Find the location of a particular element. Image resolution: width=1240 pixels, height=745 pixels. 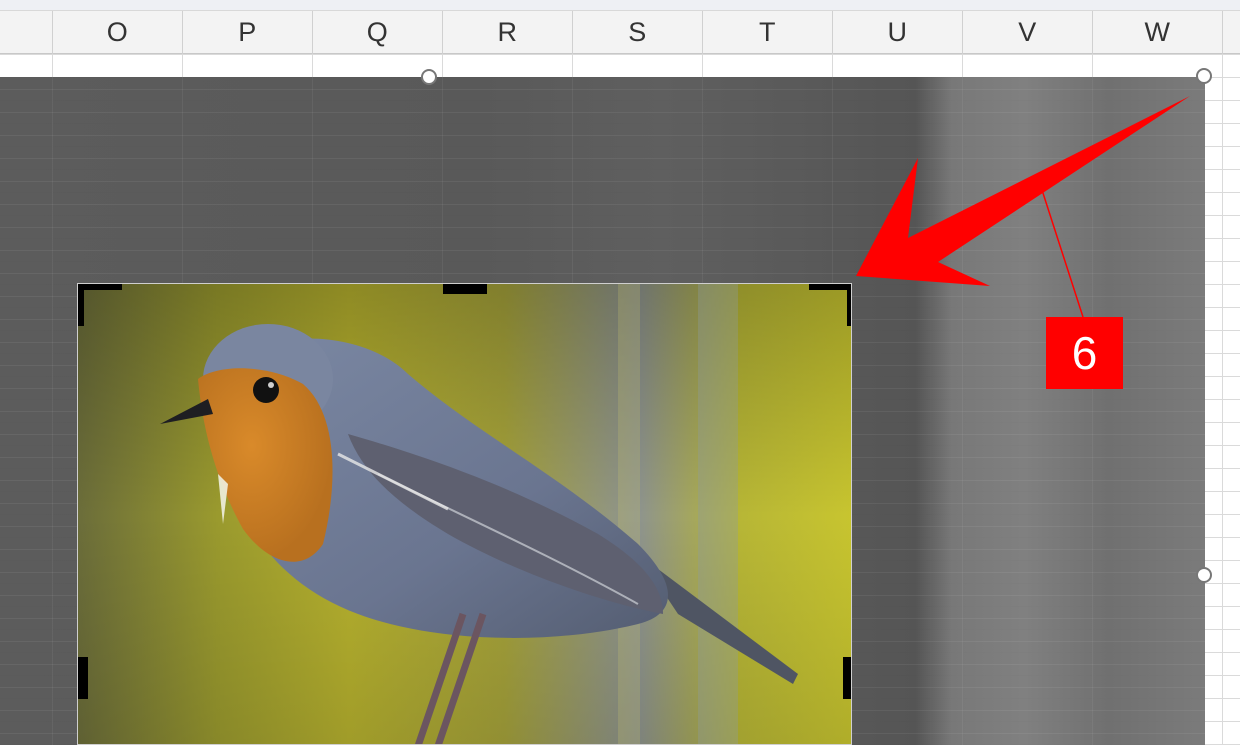

step-number: 6 is located at coordinates (1084, 353).